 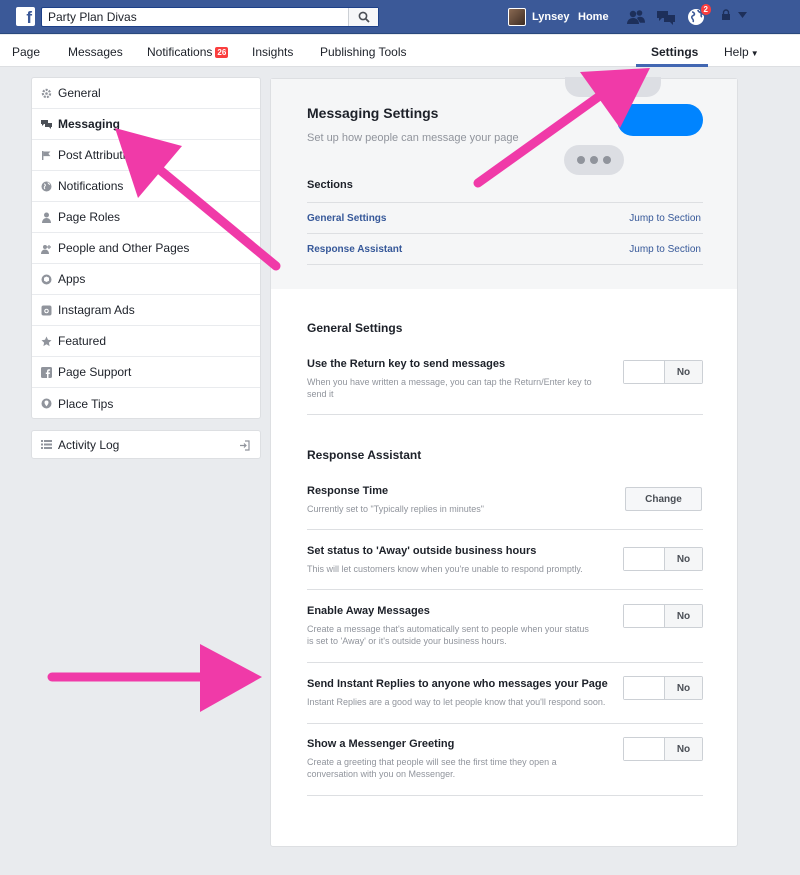 I want to click on tab-publishing-tools: Publishing Tools, so click(x=363, y=52).